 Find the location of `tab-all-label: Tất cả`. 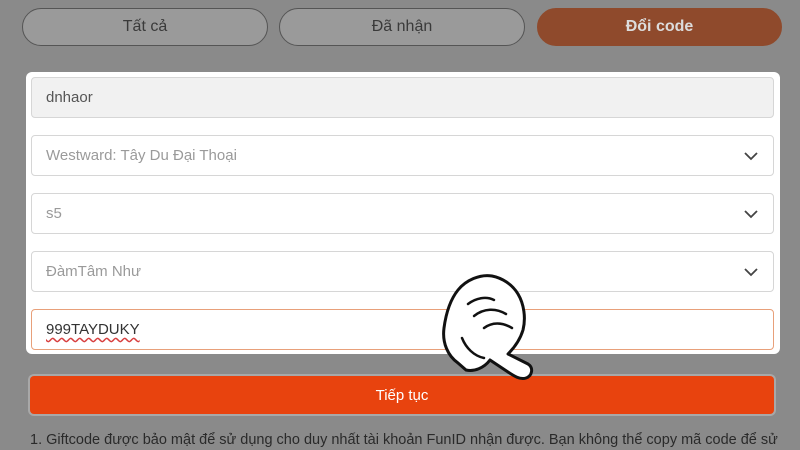

tab-all-label: Tất cả is located at coordinates (145, 26).